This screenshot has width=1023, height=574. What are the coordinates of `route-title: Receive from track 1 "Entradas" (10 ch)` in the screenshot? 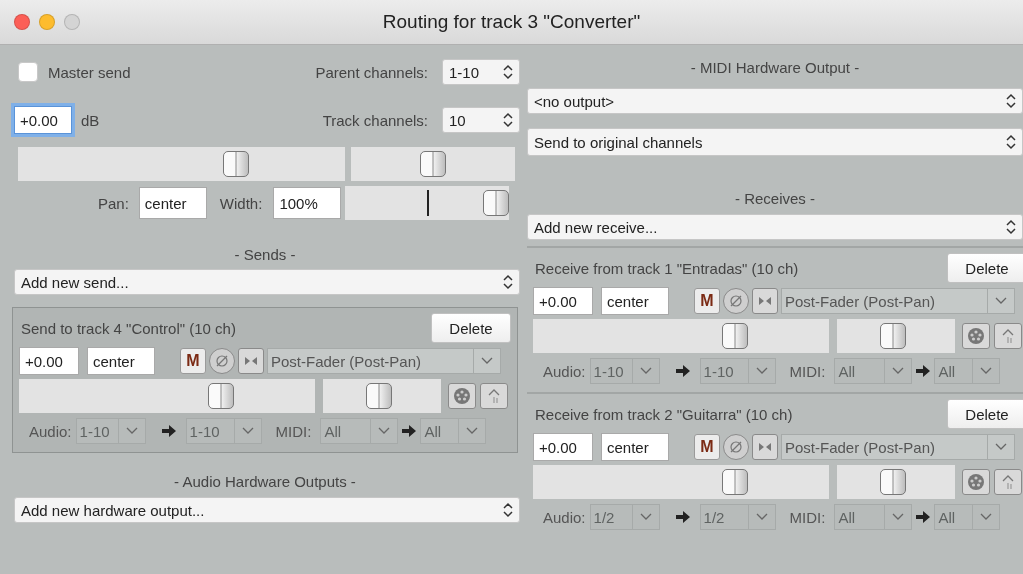 It's located at (667, 268).